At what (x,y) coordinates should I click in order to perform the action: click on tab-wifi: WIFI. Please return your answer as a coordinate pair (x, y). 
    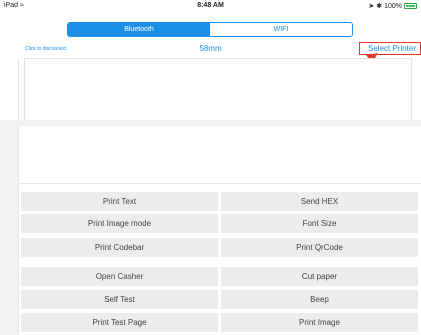
    Looking at the image, I should click on (281, 29).